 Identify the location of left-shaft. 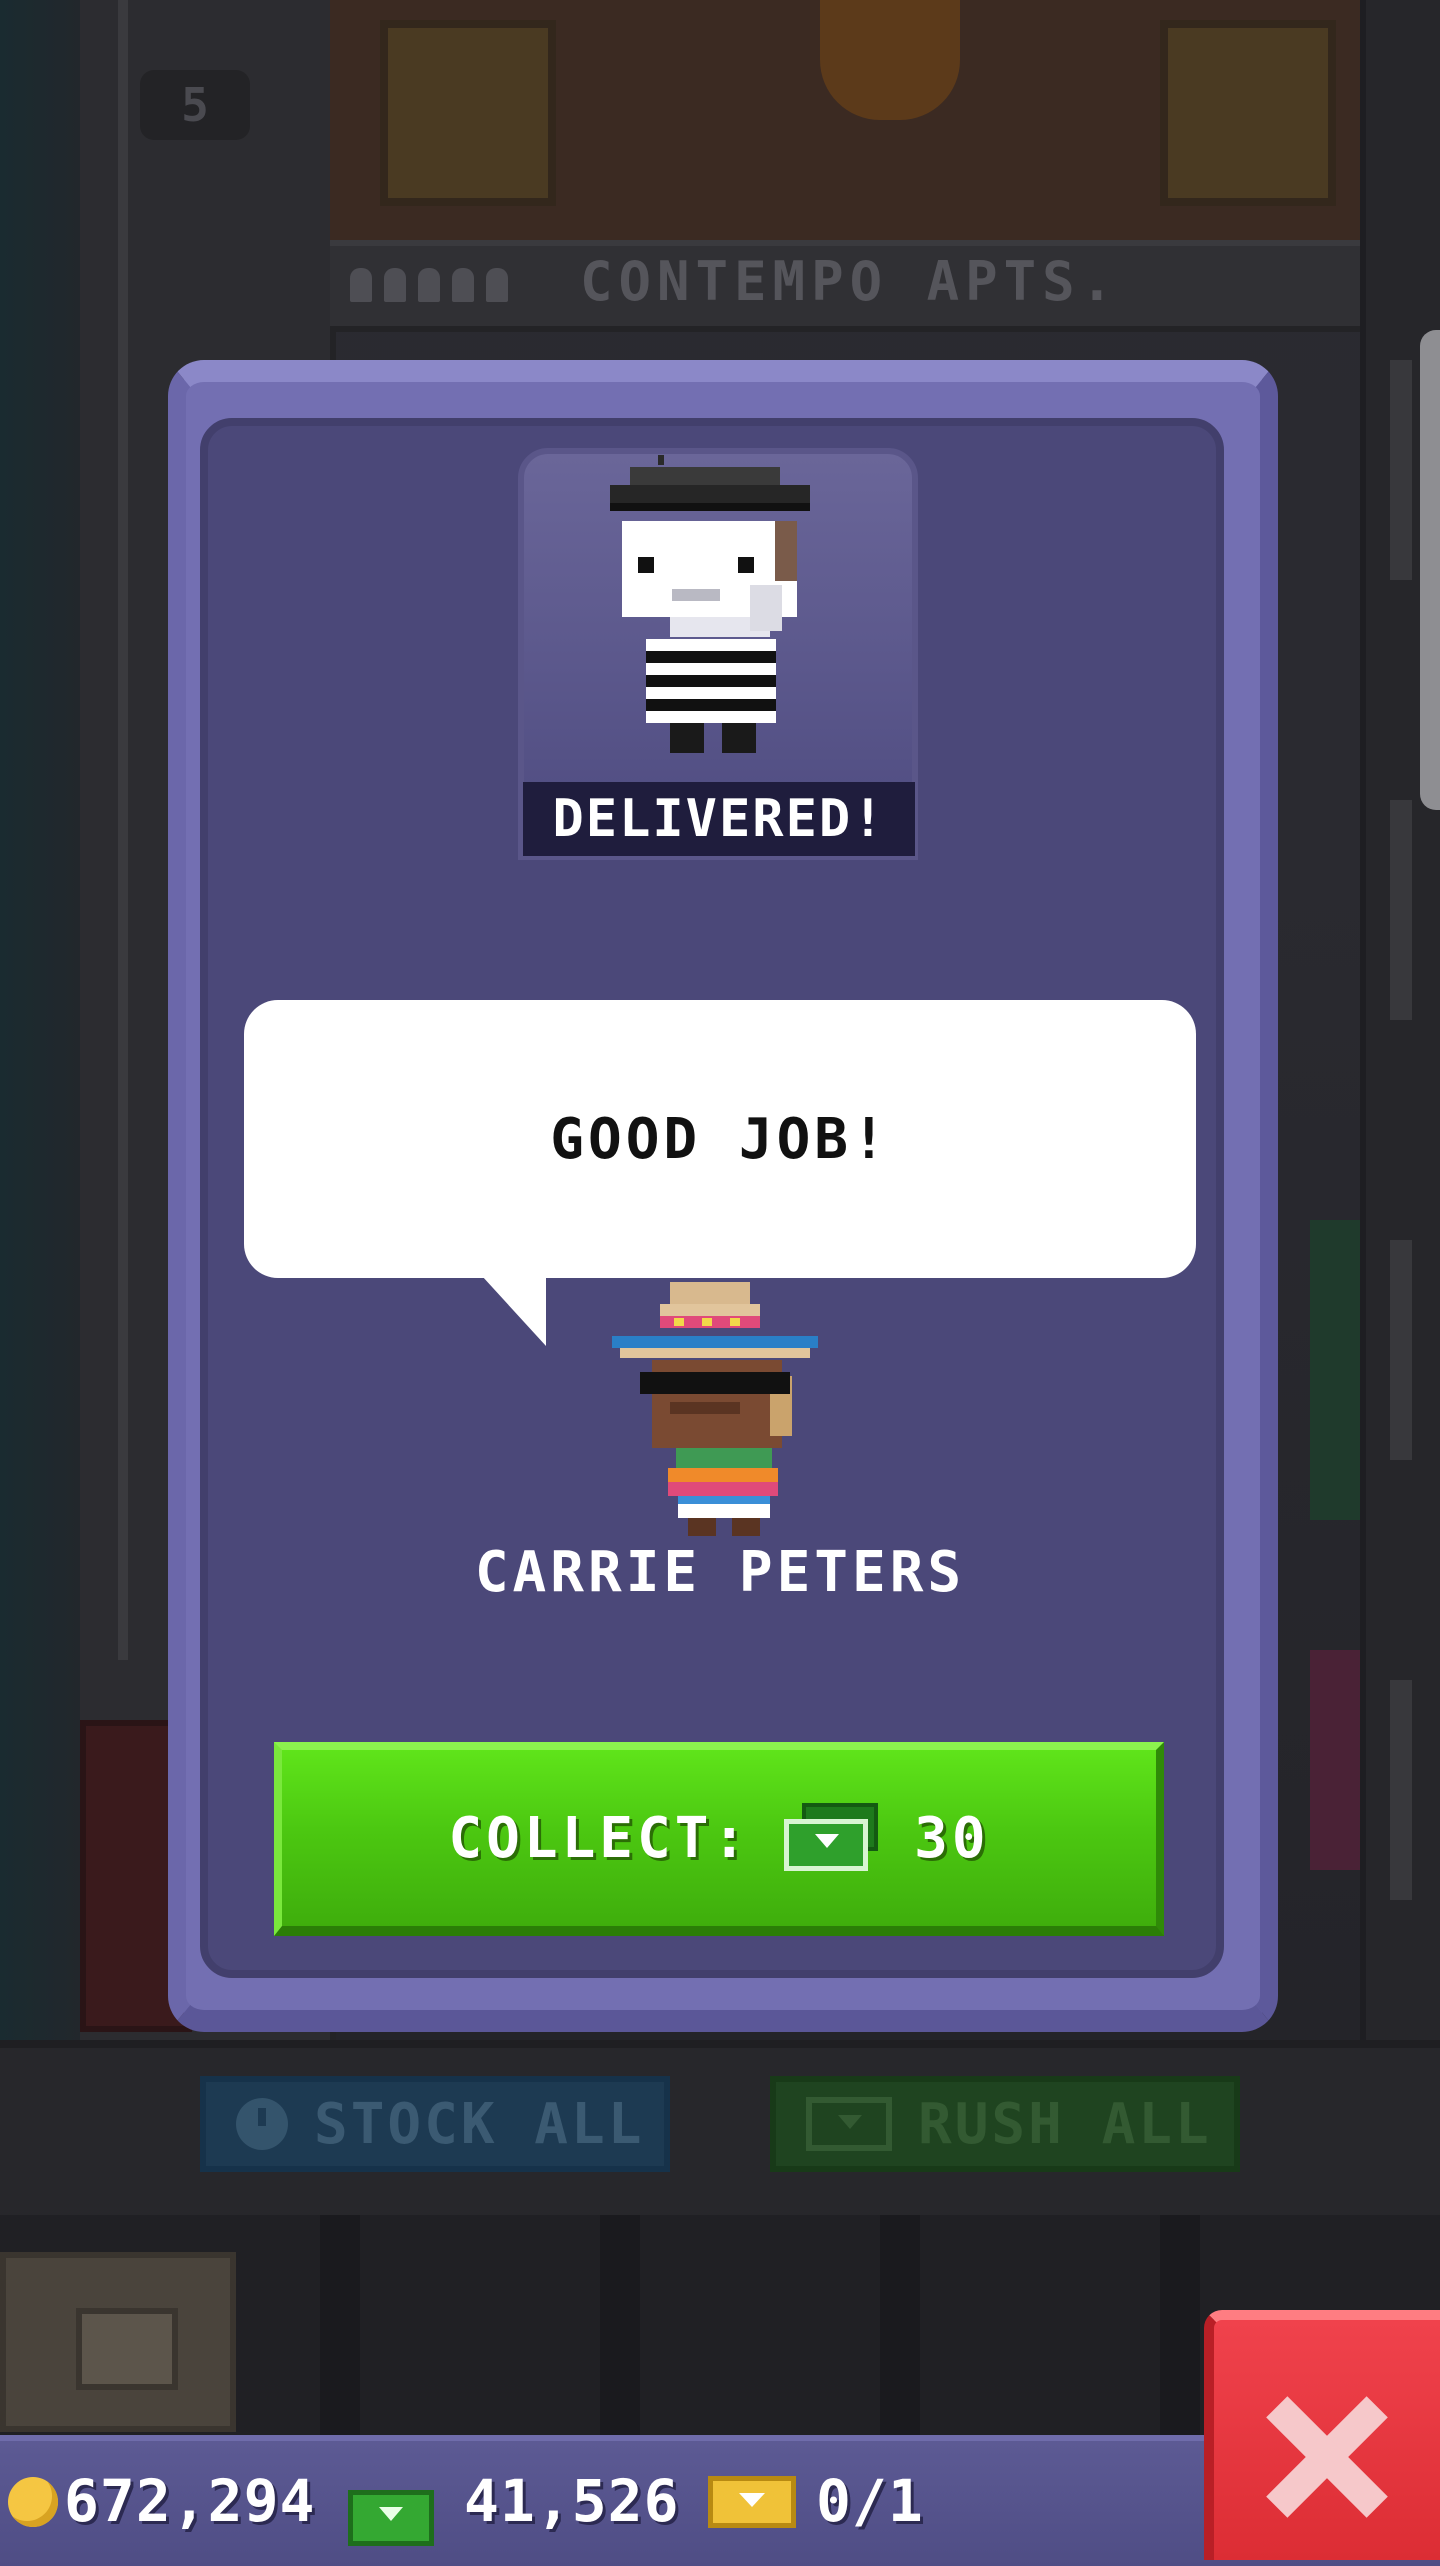
(40, 1020).